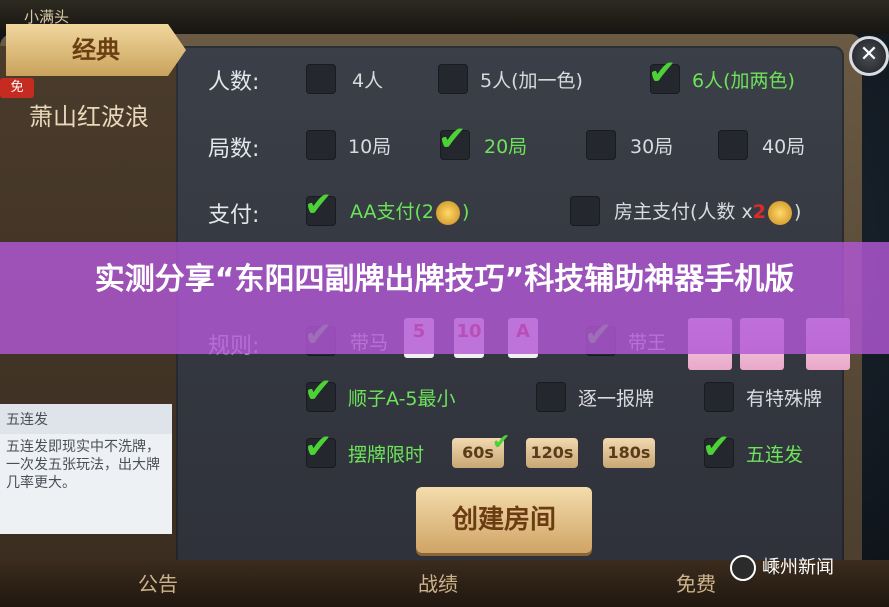  What do you see at coordinates (438, 582) in the screenshot?
I see `nav-record: 战绩` at bounding box center [438, 582].